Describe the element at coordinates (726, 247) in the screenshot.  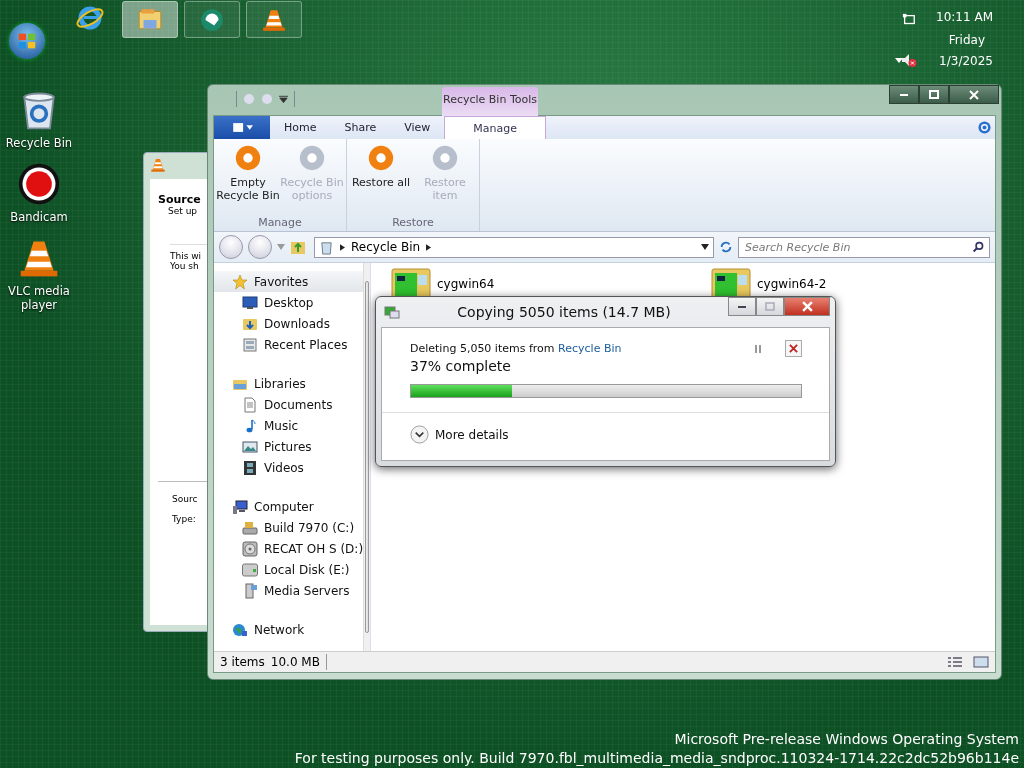
I see `refresh-icon` at that location.